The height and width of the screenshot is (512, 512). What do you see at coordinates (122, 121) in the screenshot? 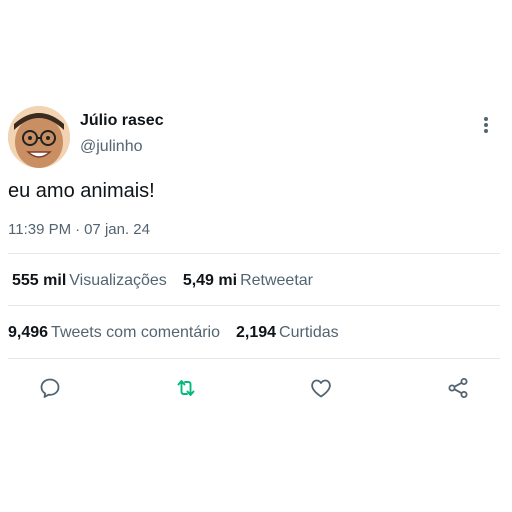
I see `author-name: Júlio rasec` at bounding box center [122, 121].